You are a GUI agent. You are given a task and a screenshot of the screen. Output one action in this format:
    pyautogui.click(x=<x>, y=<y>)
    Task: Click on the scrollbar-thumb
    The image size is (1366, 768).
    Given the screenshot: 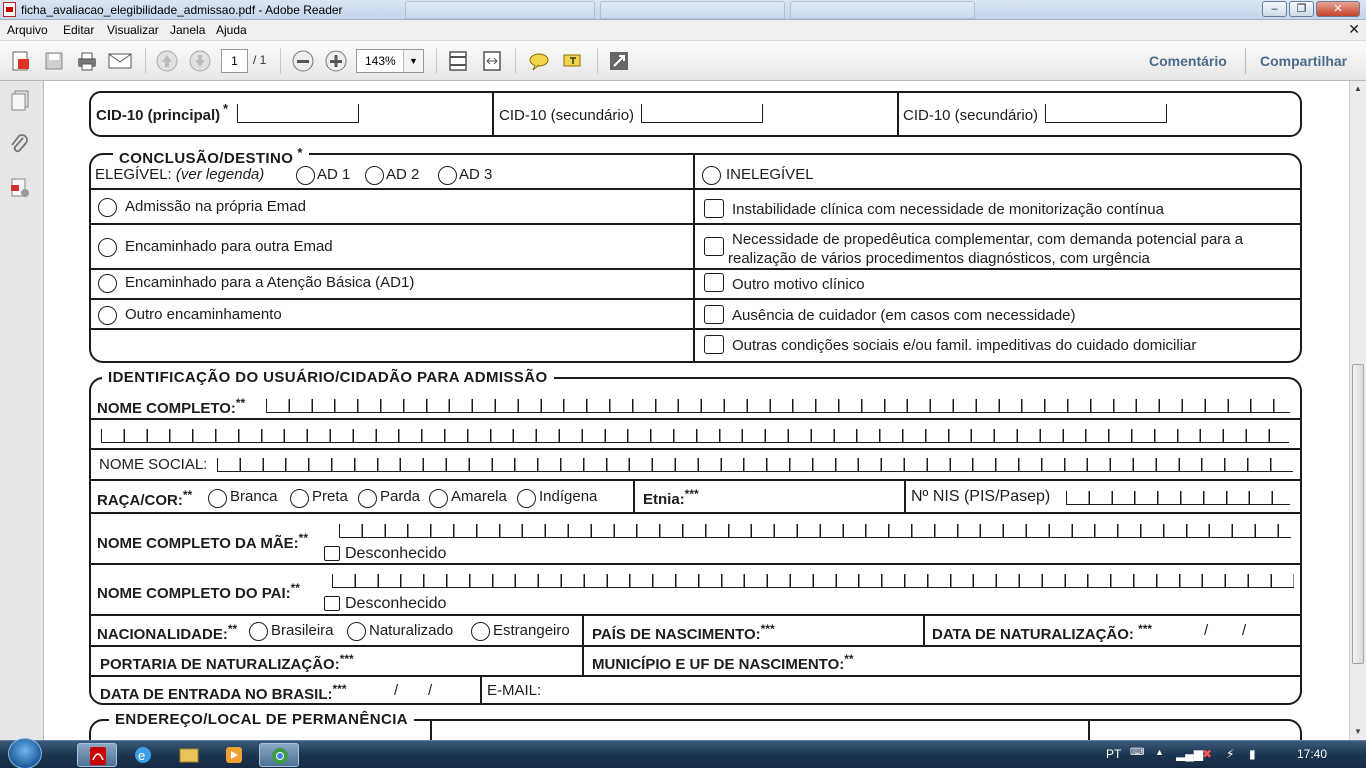 What is the action you would take?
    pyautogui.click(x=1358, y=514)
    